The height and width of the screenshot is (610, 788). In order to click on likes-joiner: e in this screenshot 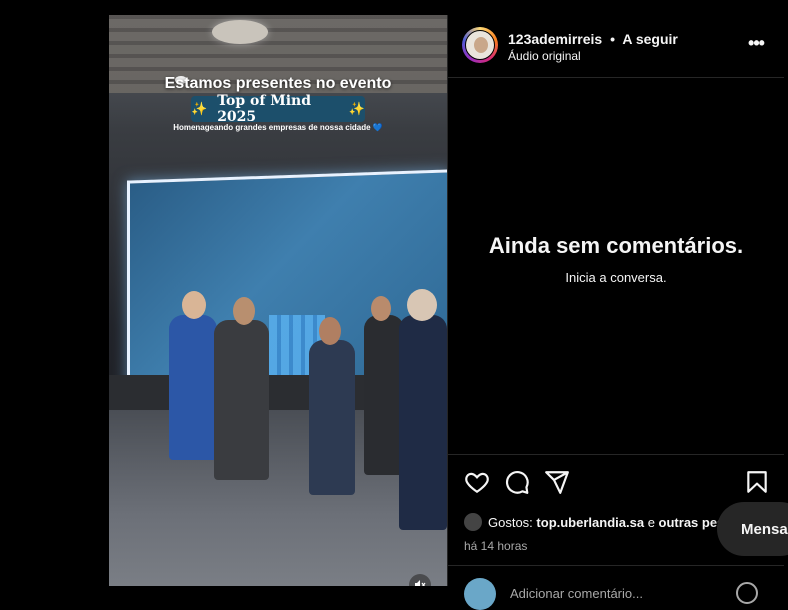, I will do `click(651, 522)`.